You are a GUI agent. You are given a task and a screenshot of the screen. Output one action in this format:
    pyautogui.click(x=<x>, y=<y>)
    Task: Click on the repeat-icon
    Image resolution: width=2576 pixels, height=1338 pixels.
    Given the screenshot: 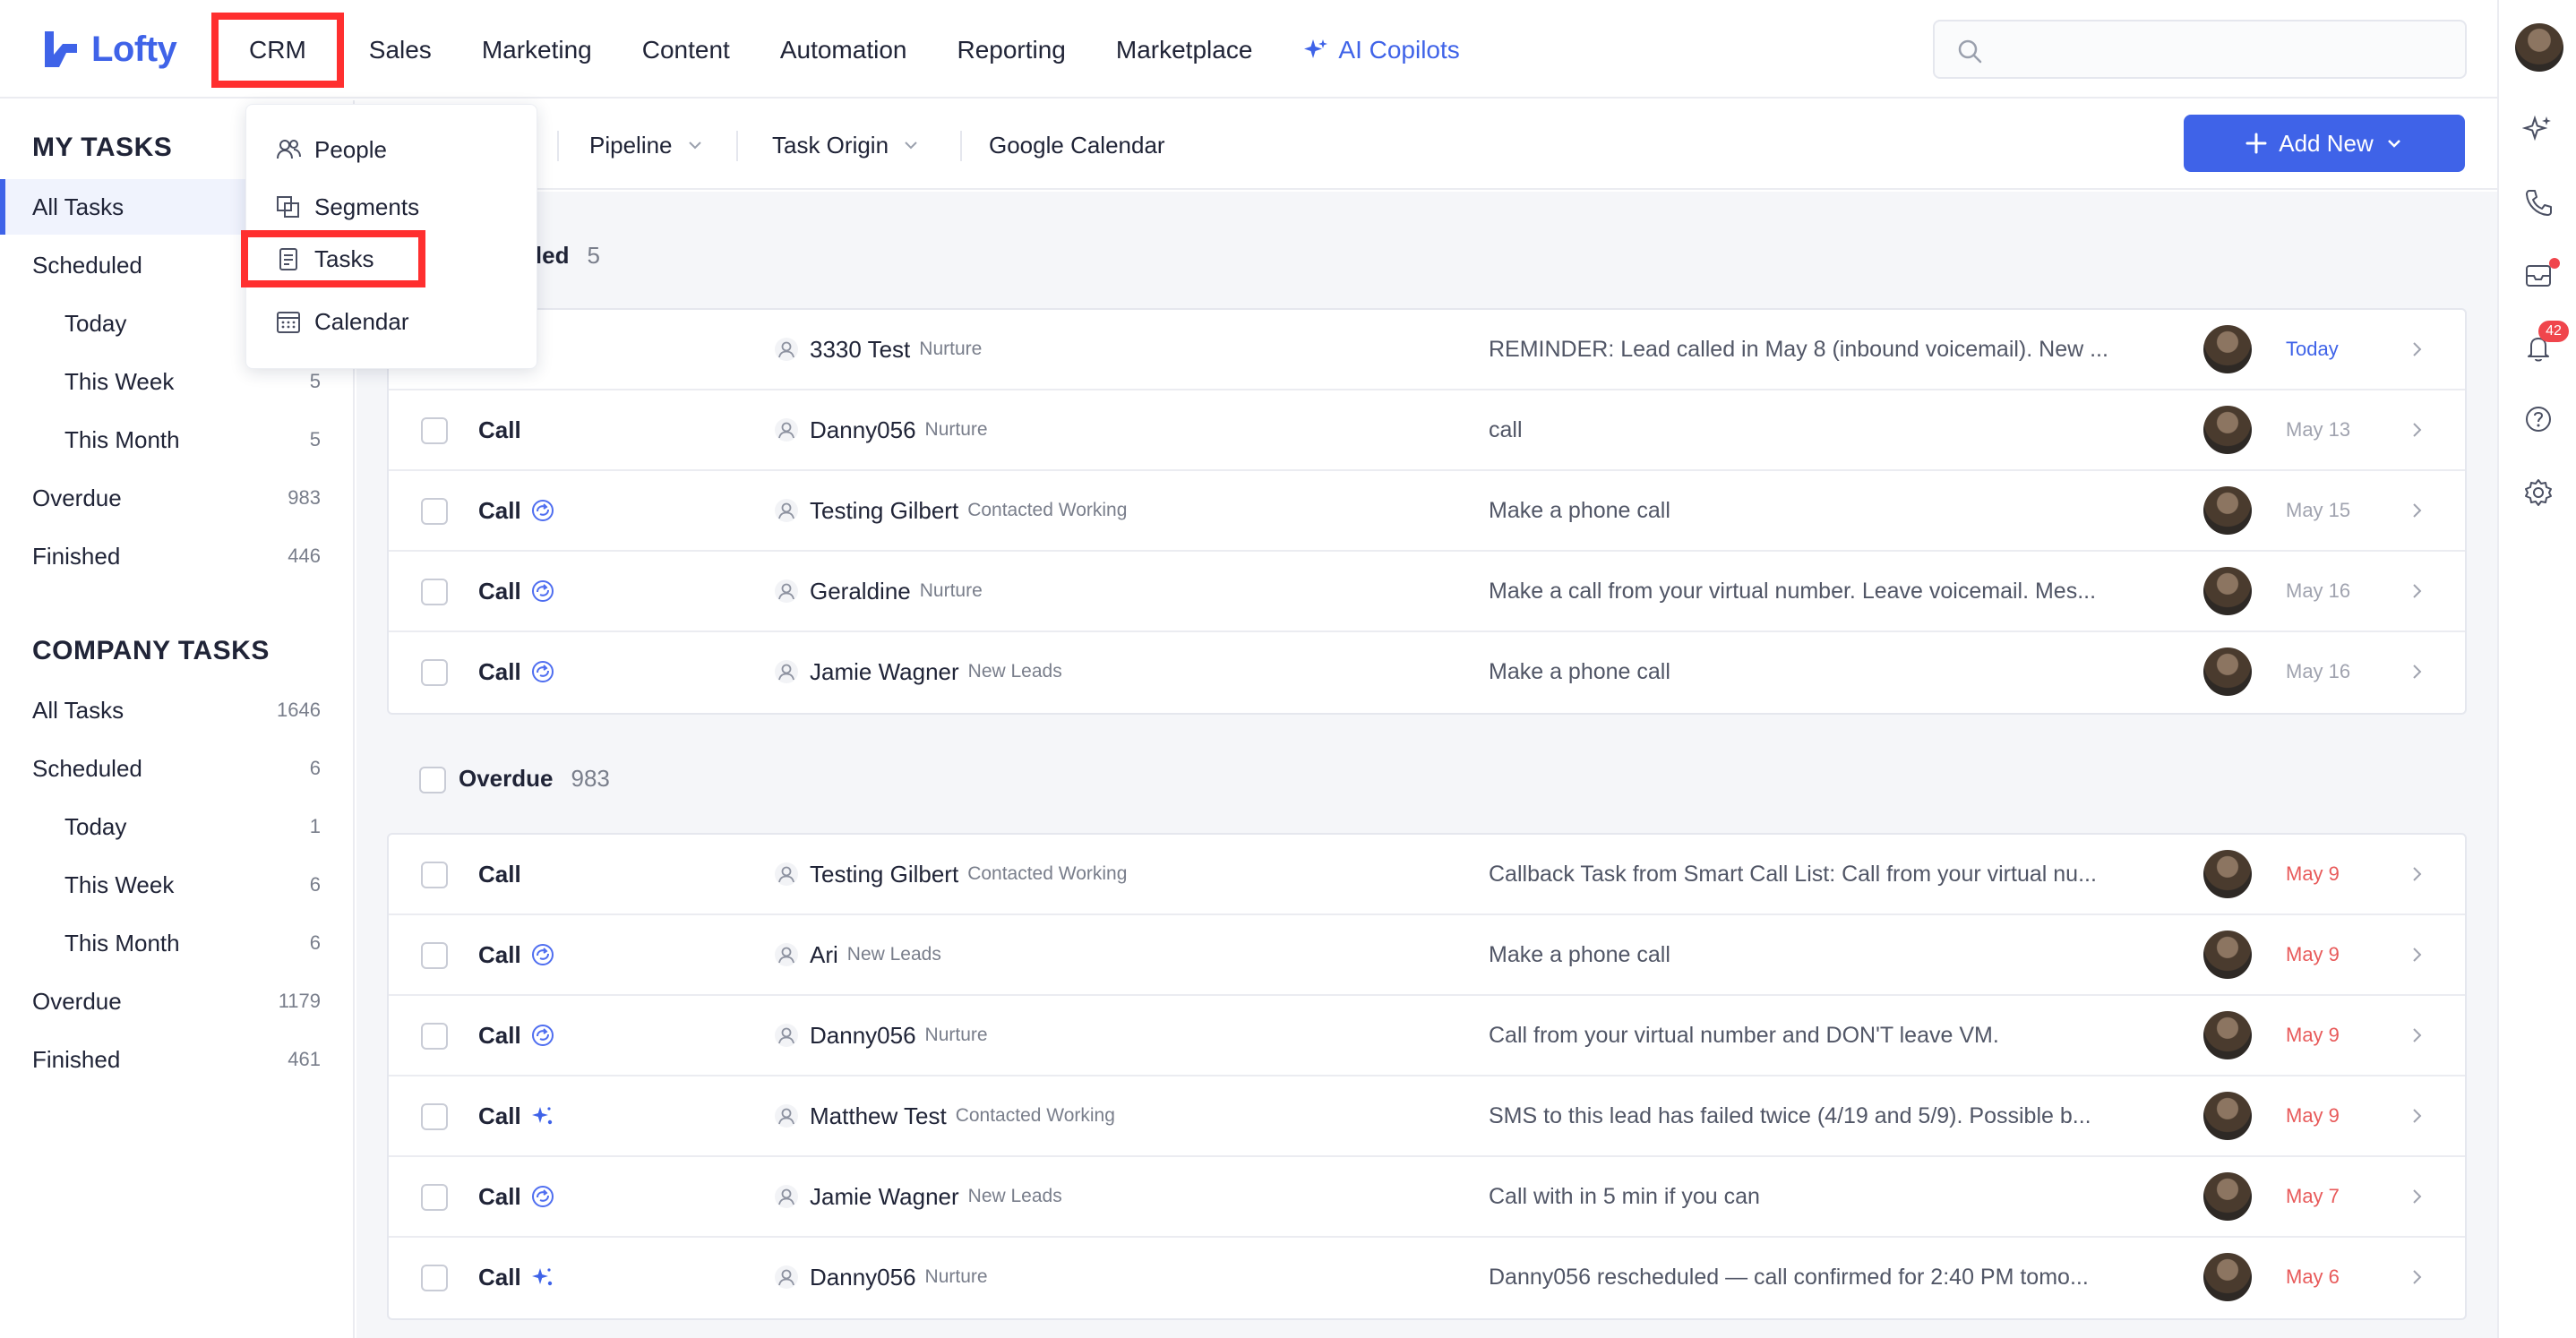 What is the action you would take?
    pyautogui.click(x=542, y=591)
    